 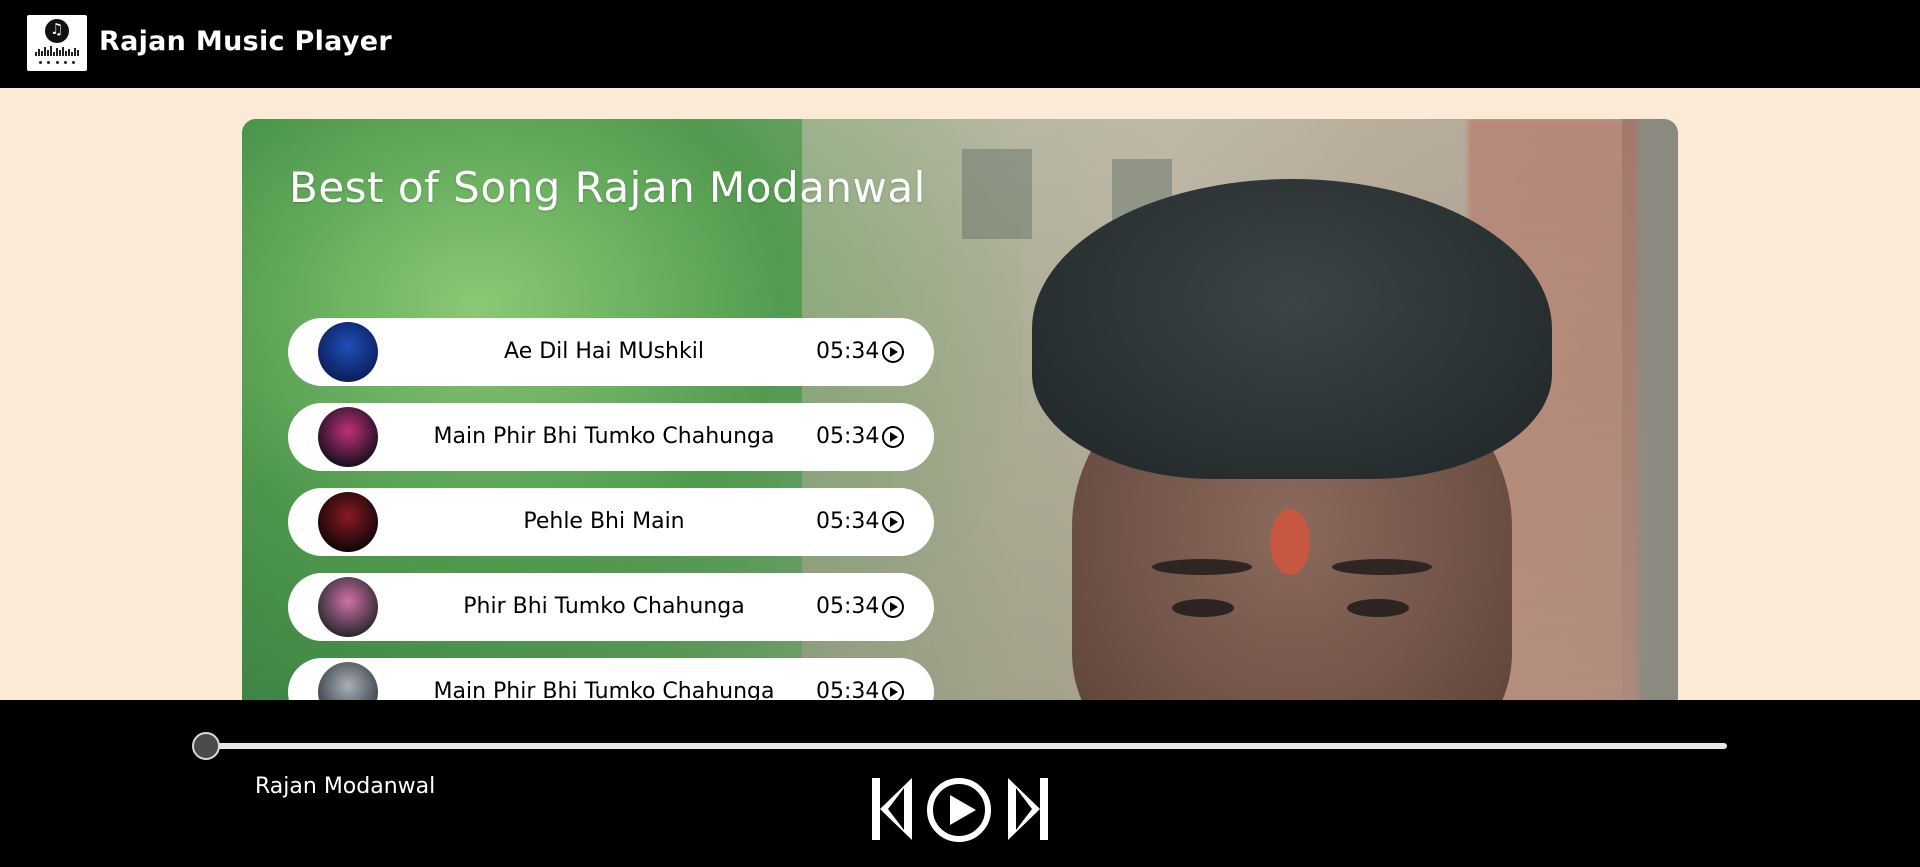 What do you see at coordinates (57, 31) in the screenshot?
I see `music-note-icon` at bounding box center [57, 31].